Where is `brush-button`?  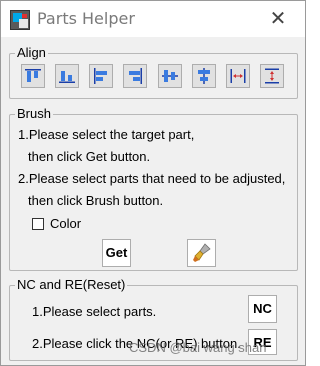
brush-button is located at coordinates (201, 253).